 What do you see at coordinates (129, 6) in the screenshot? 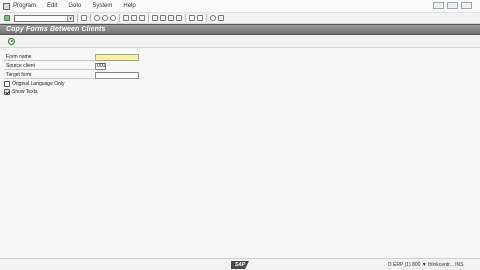
I see `menu-help: Help` at bounding box center [129, 6].